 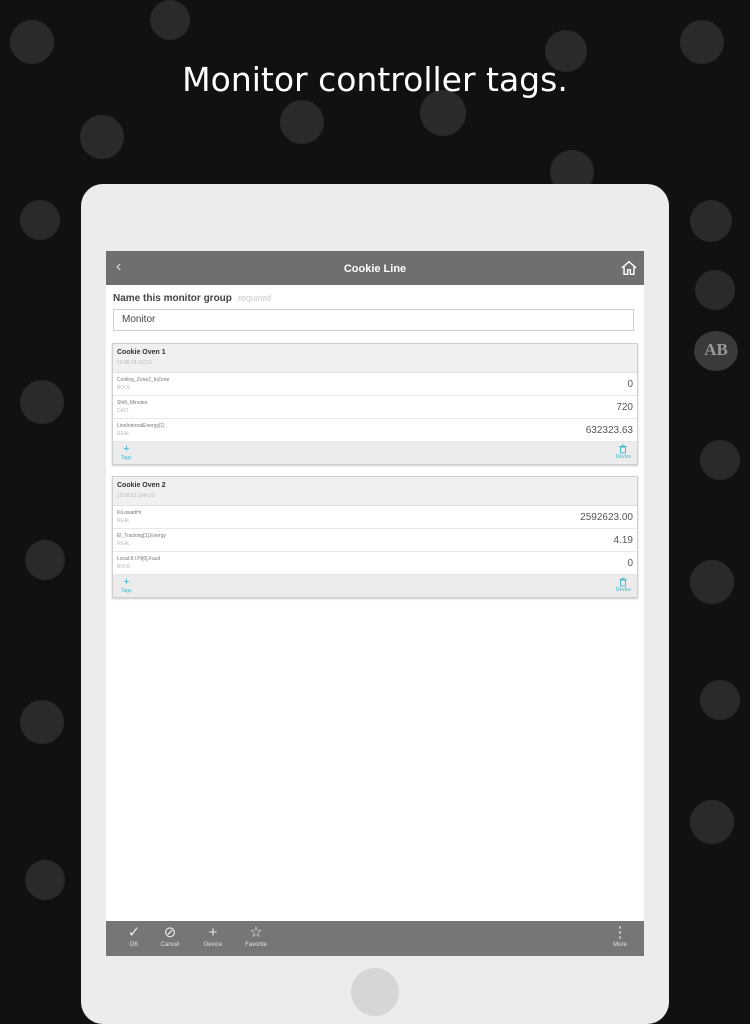 What do you see at coordinates (716, 351) in the screenshot?
I see `brand-logo: AB` at bounding box center [716, 351].